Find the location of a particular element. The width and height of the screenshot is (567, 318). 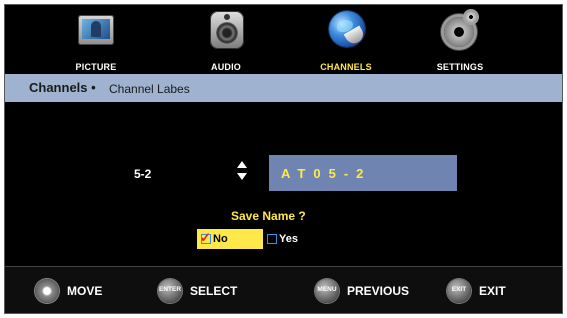

save-option-no-label: No is located at coordinates (220, 239).